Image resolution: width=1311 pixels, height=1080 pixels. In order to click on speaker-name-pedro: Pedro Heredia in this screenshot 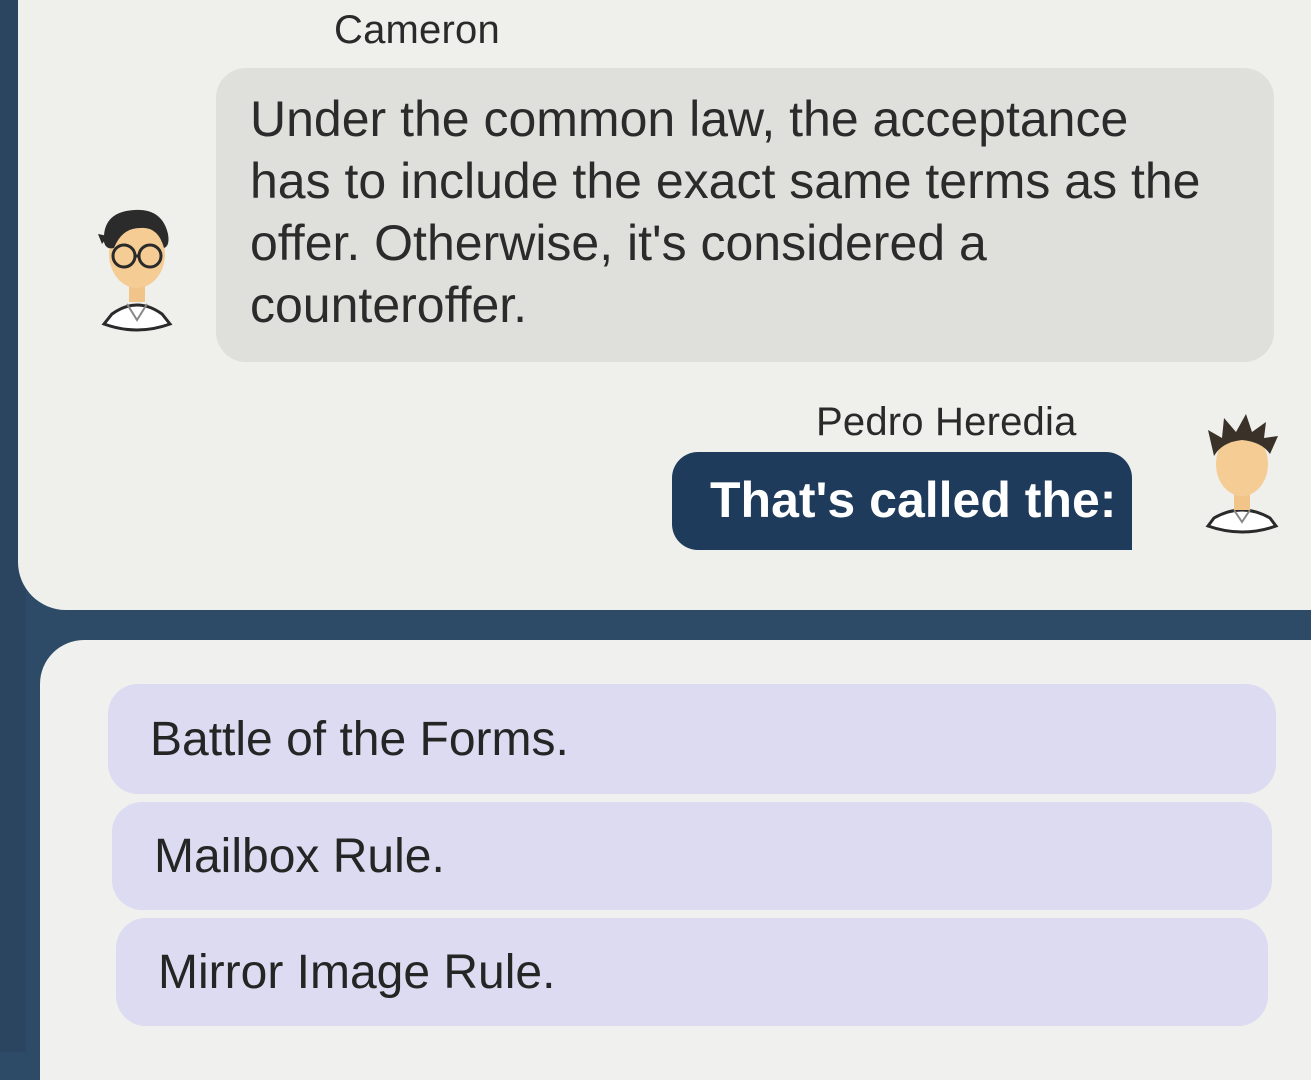, I will do `click(946, 422)`.